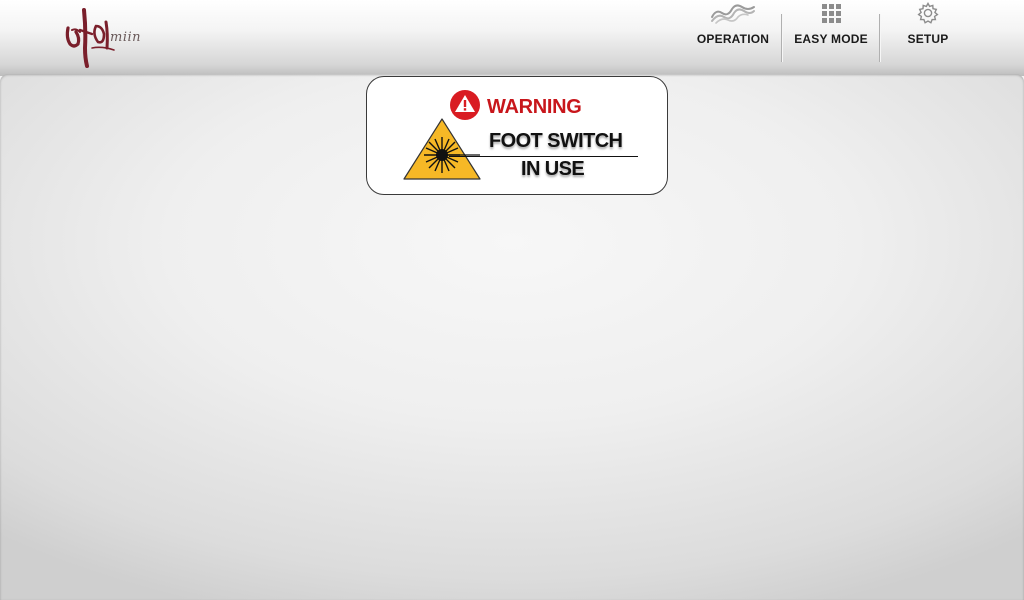 This screenshot has height=600, width=1024. Describe the element at coordinates (556, 141) in the screenshot. I see `warning-message-line1: FOOT SWITCH` at that location.